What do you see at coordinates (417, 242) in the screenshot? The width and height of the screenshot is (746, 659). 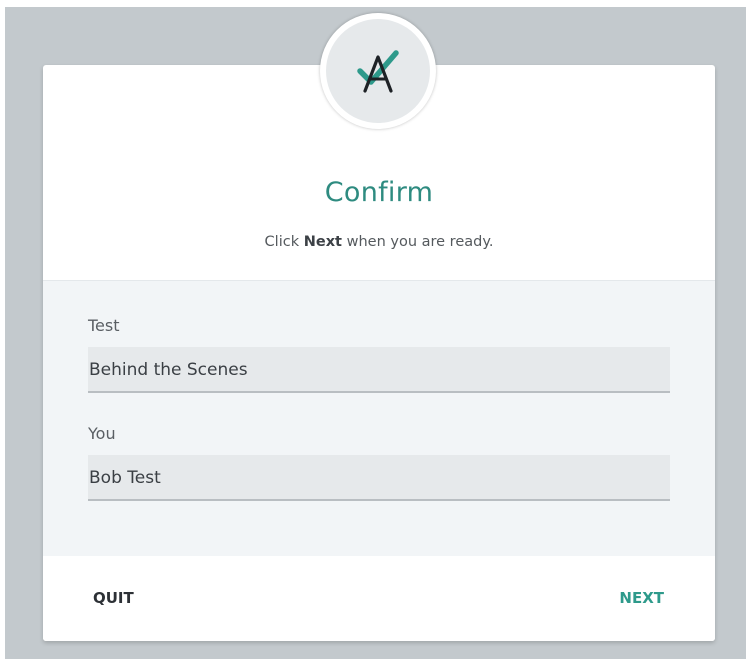 I see `subtitle-suffix: when you are ready.` at bounding box center [417, 242].